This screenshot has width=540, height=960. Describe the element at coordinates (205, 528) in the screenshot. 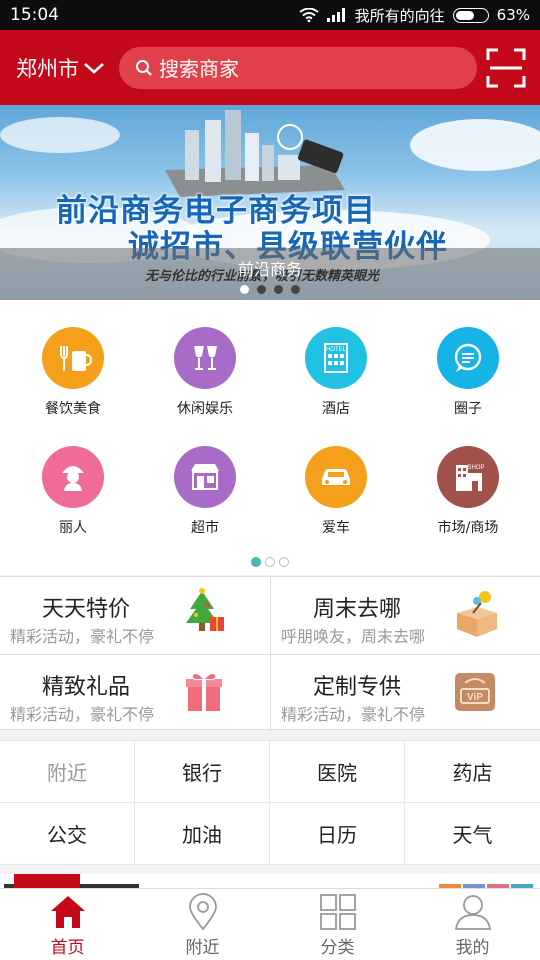

I see `category-label: 超市` at that location.